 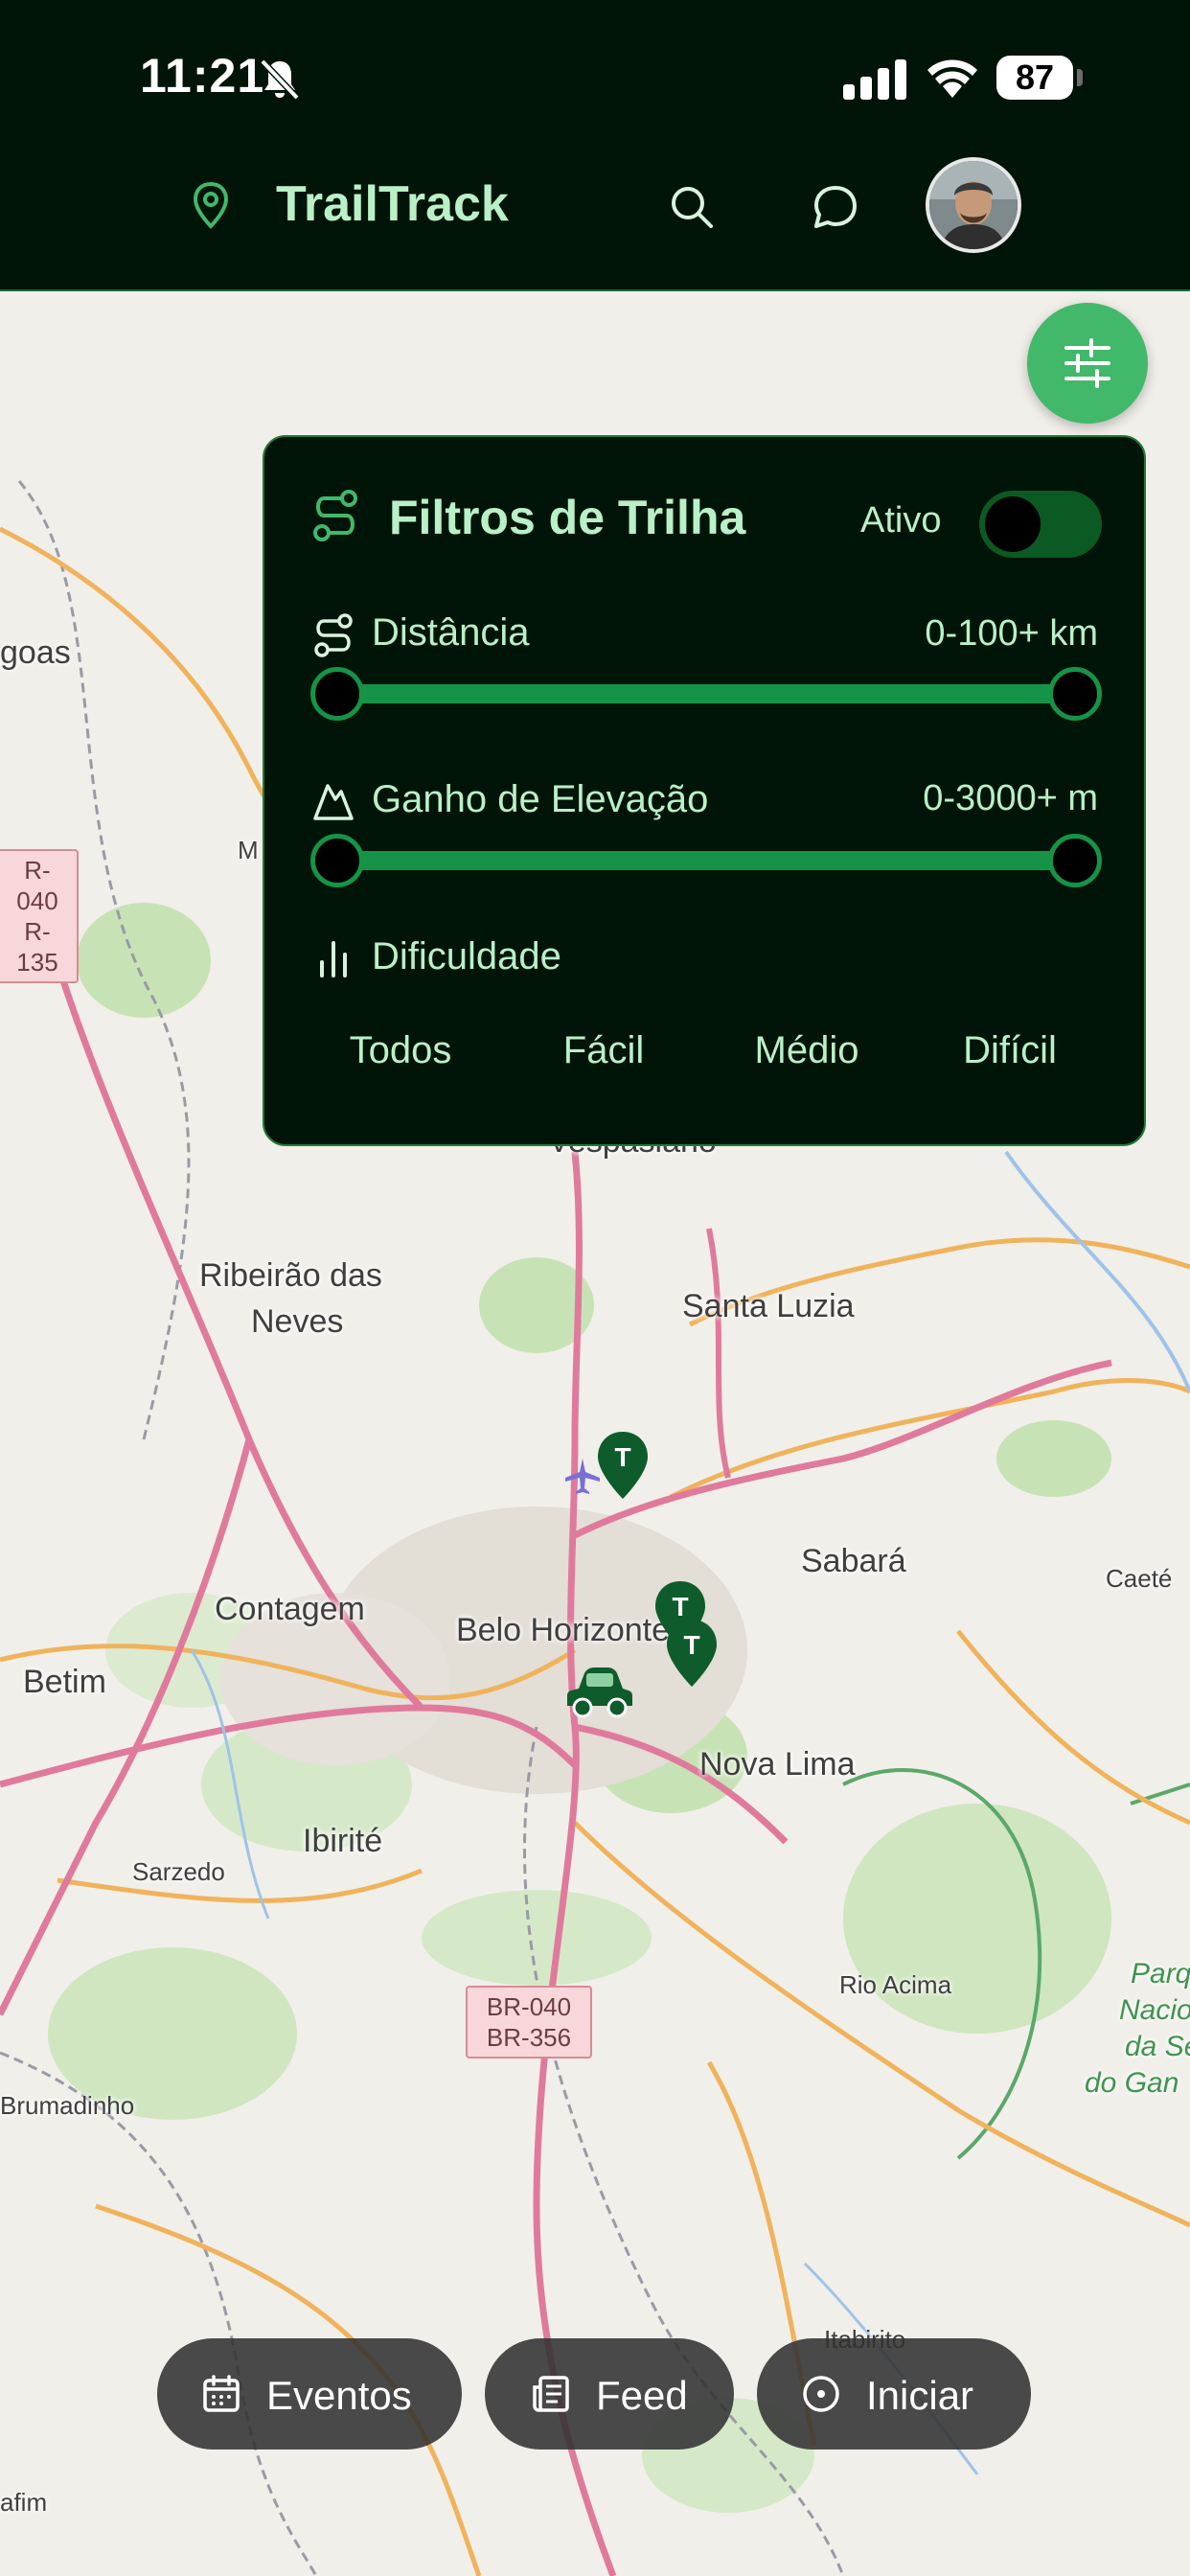 What do you see at coordinates (692, 207) in the screenshot?
I see `search-icon` at bounding box center [692, 207].